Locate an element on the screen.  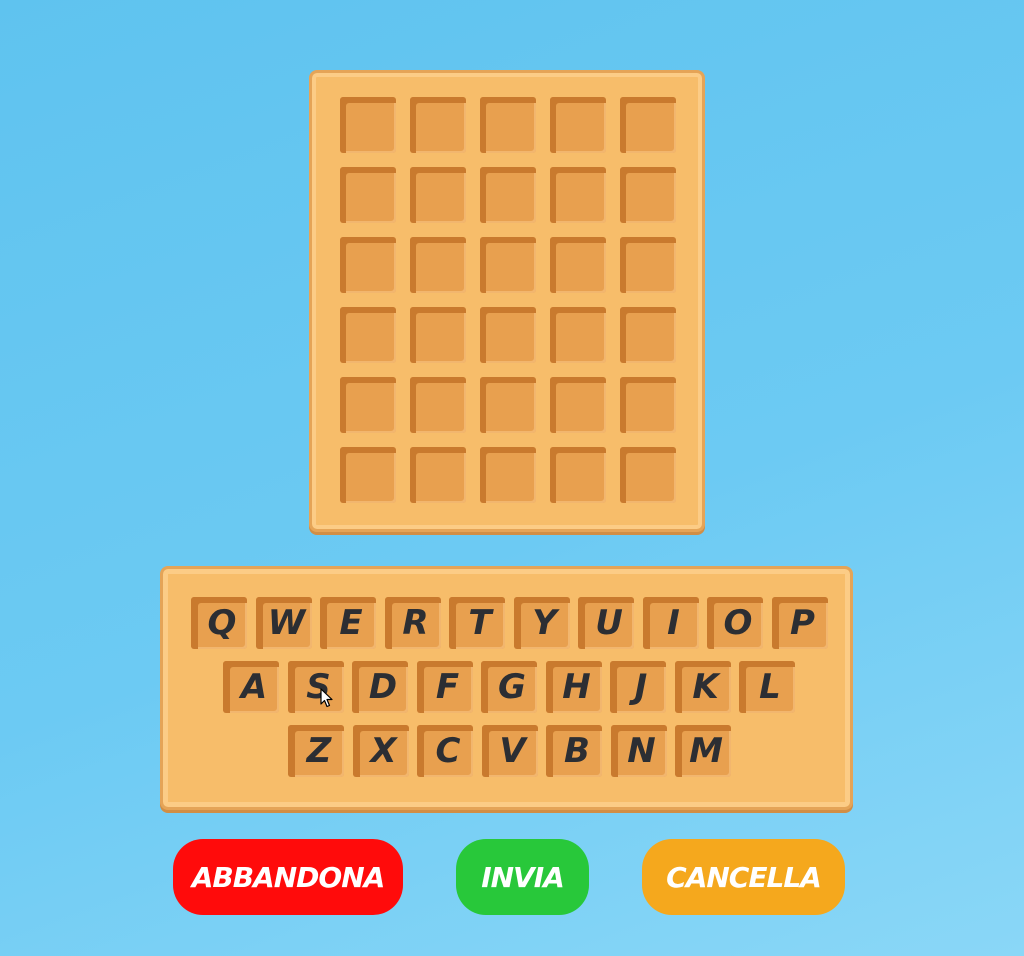
key-s: S is located at coordinates (315, 687).